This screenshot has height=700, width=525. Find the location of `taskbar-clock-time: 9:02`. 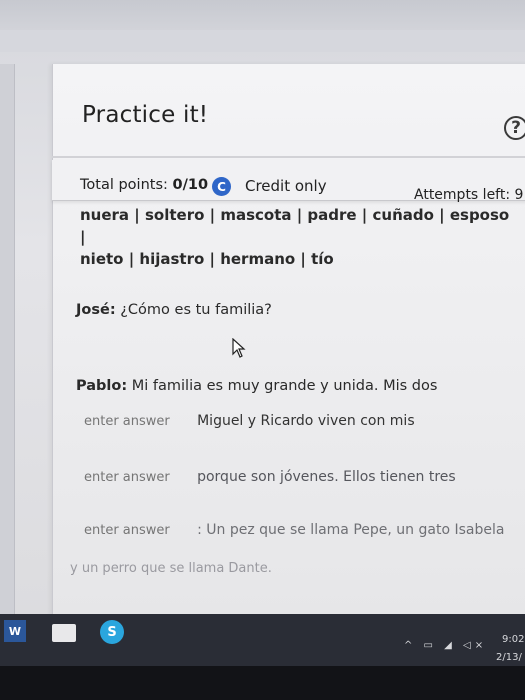

taskbar-clock-time: 9:02 is located at coordinates (513, 639).